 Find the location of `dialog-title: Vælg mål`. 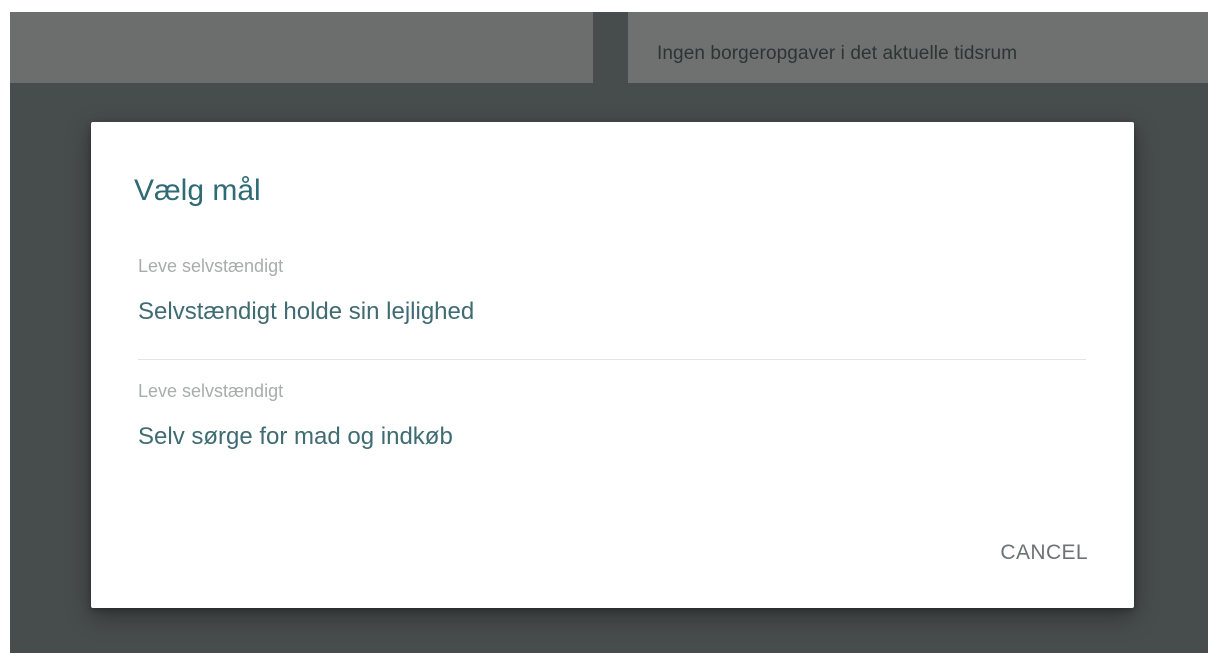

dialog-title: Vælg mål is located at coordinates (197, 190).